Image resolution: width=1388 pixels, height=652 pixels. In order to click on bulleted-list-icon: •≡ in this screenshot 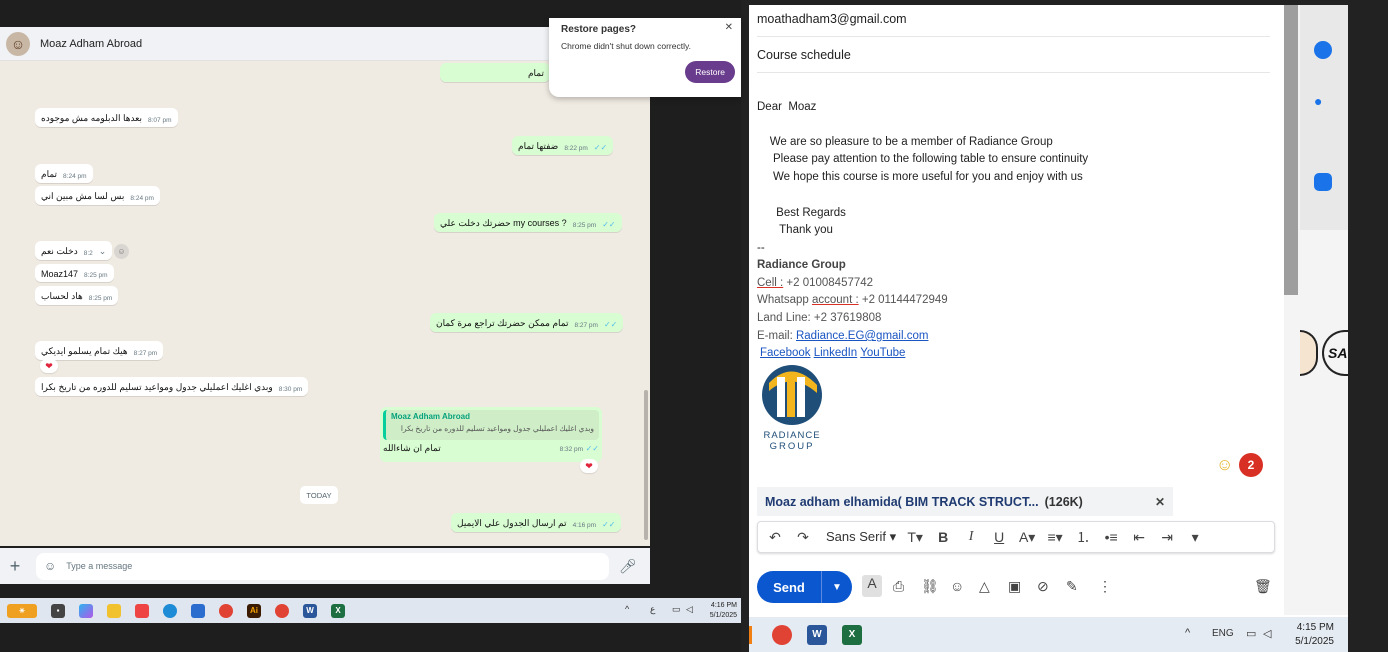, I will do `click(1111, 537)`.